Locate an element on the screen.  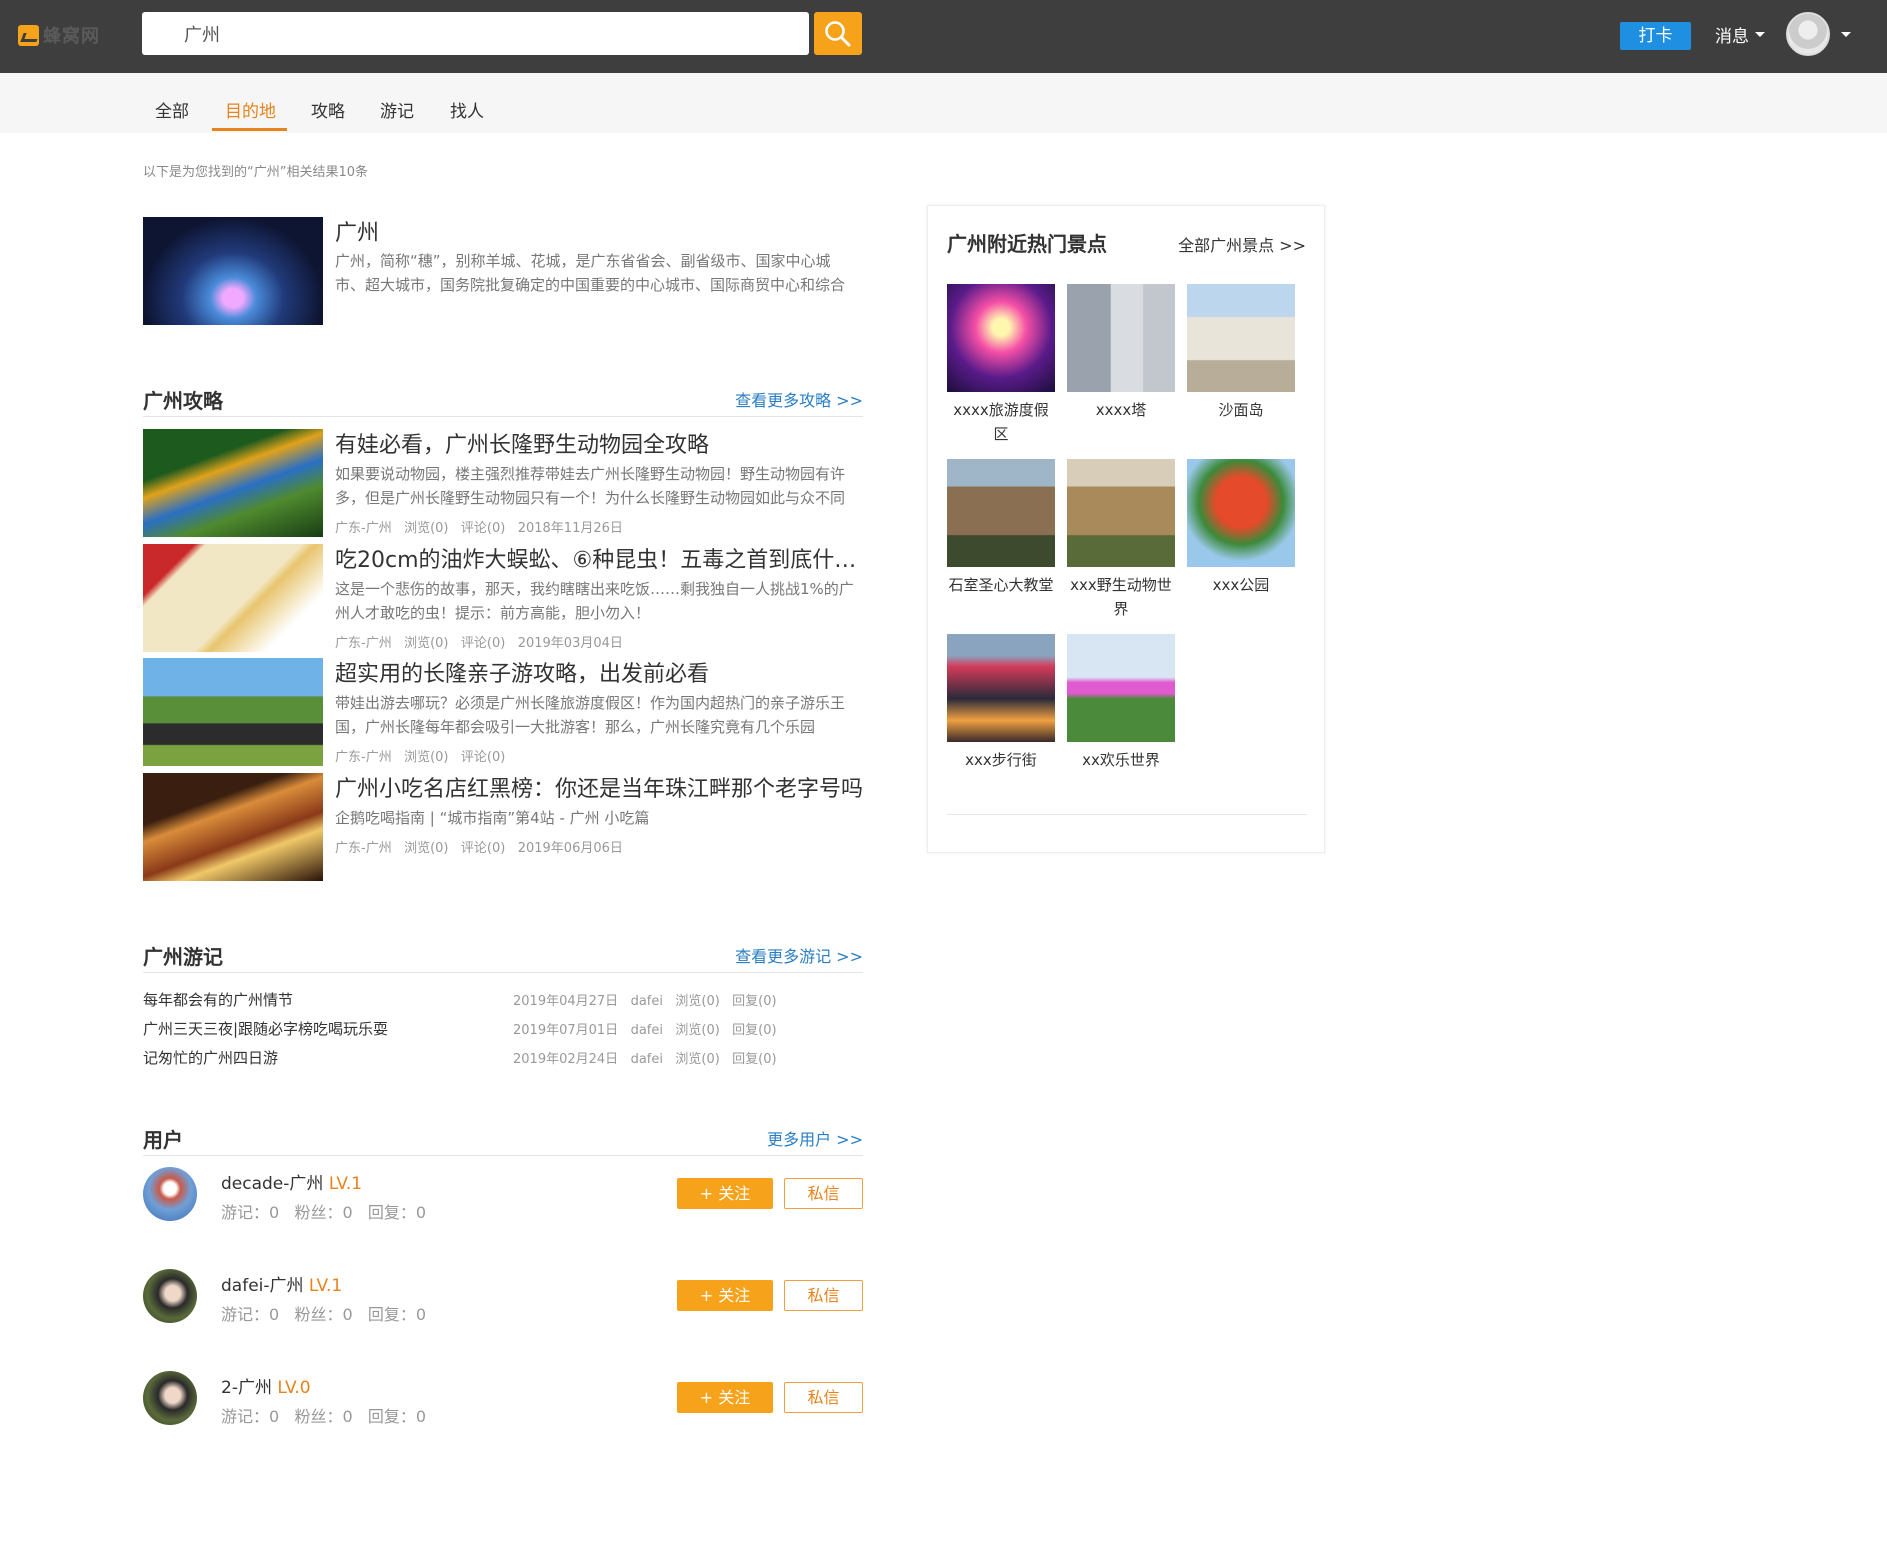
note-title: 记匆忙的广州四日游 is located at coordinates (210, 1057).